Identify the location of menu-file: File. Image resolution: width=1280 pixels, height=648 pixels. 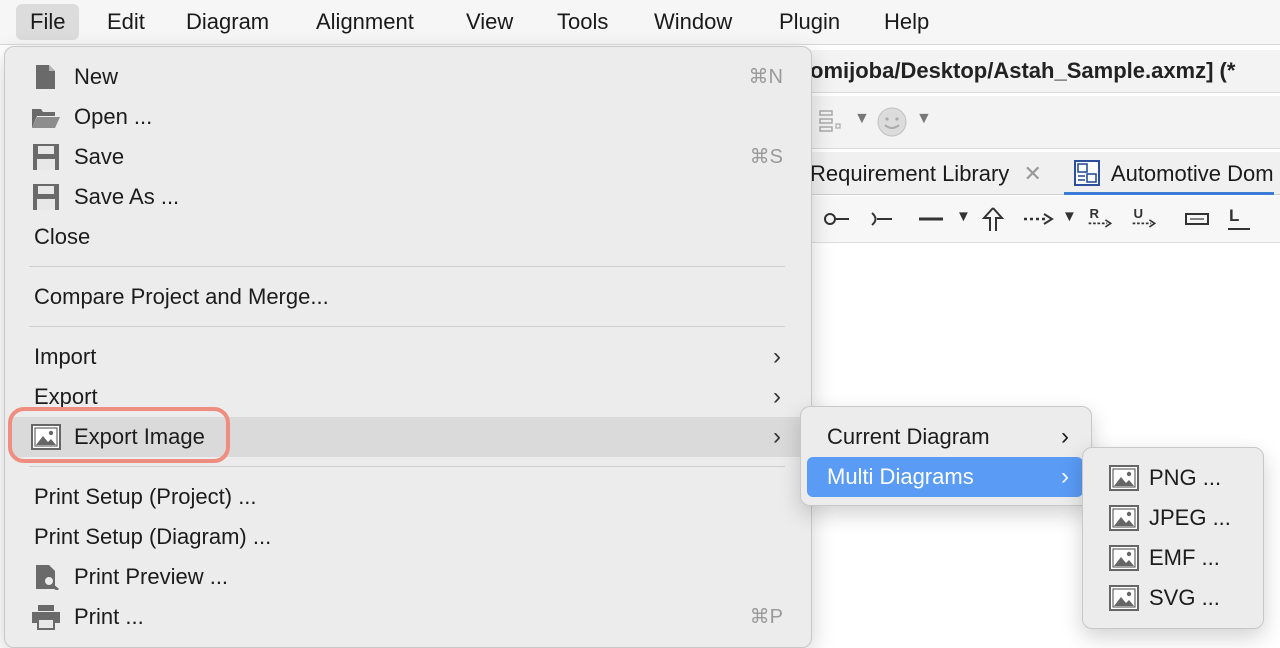
(48, 22).